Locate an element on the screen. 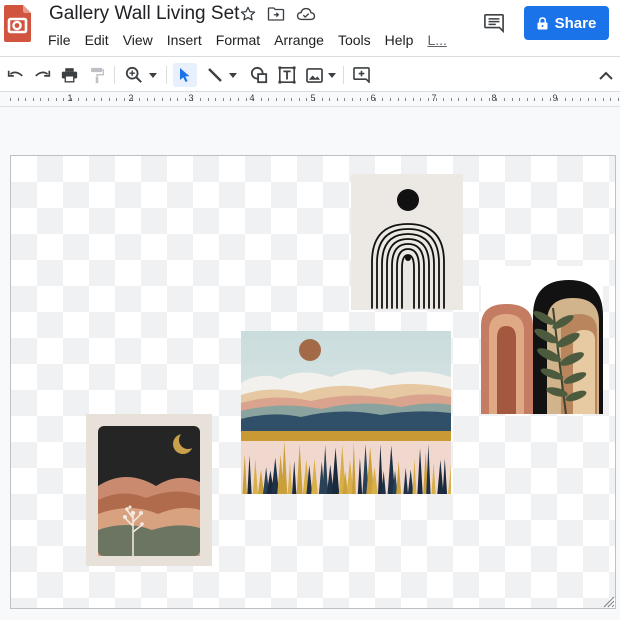  menu-view: View is located at coordinates (138, 40).